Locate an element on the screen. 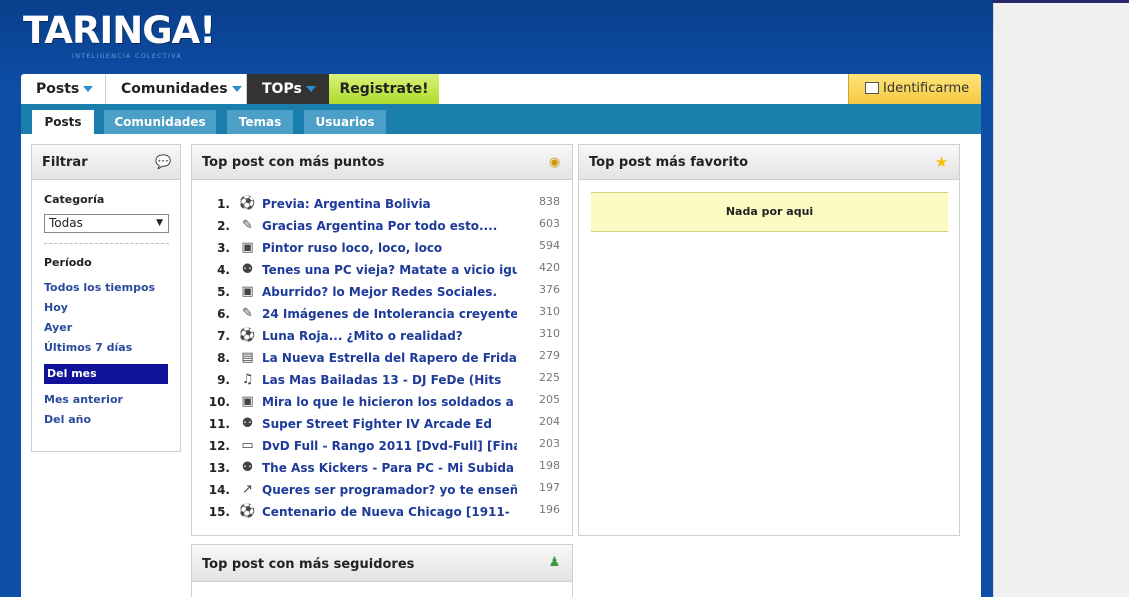 The width and height of the screenshot is (1129, 597). post-rank: 14. is located at coordinates (219, 490).